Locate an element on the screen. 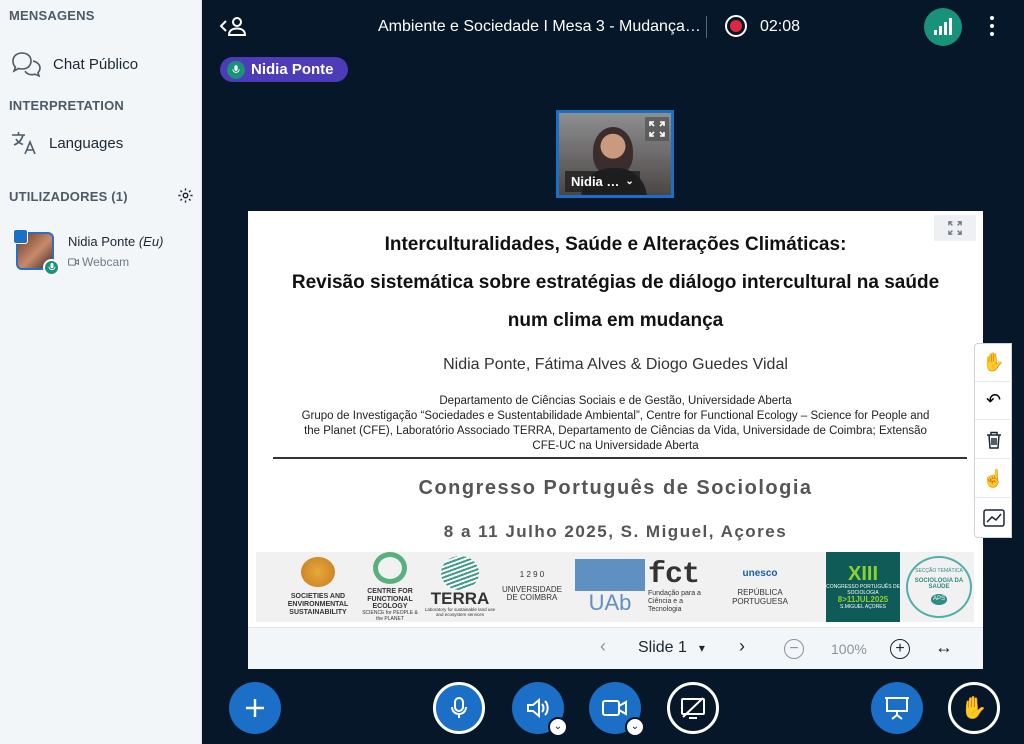 This screenshot has height=744, width=1024. video-options-button: ⌄ is located at coordinates (635, 727).